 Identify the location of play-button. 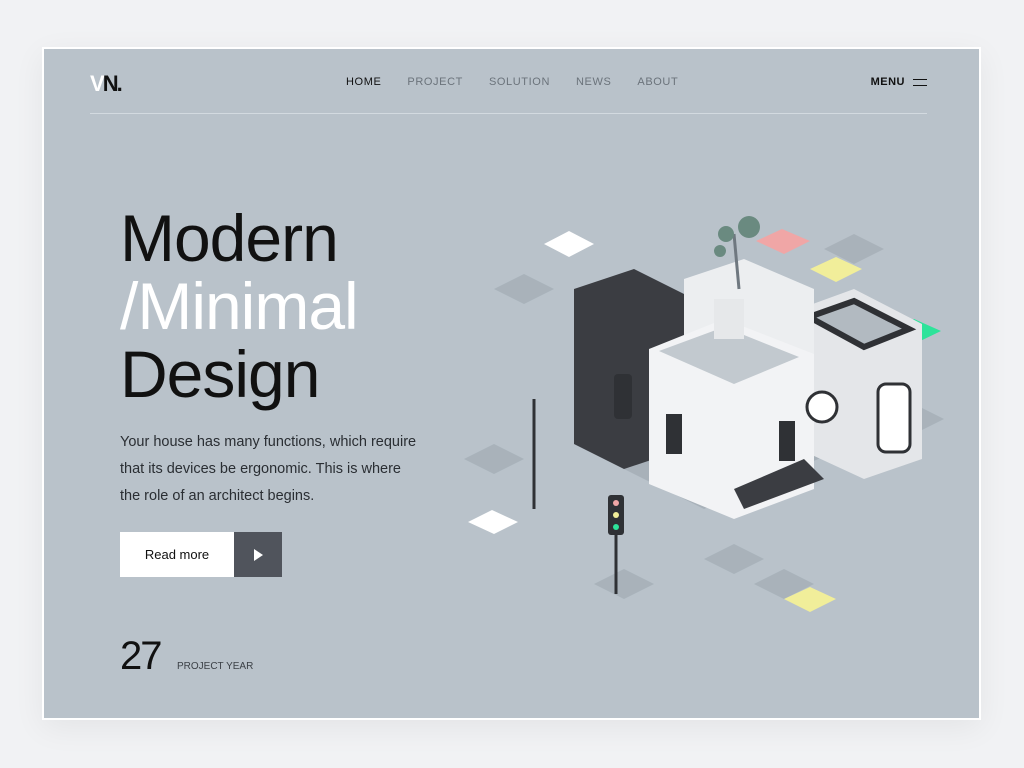
(258, 554).